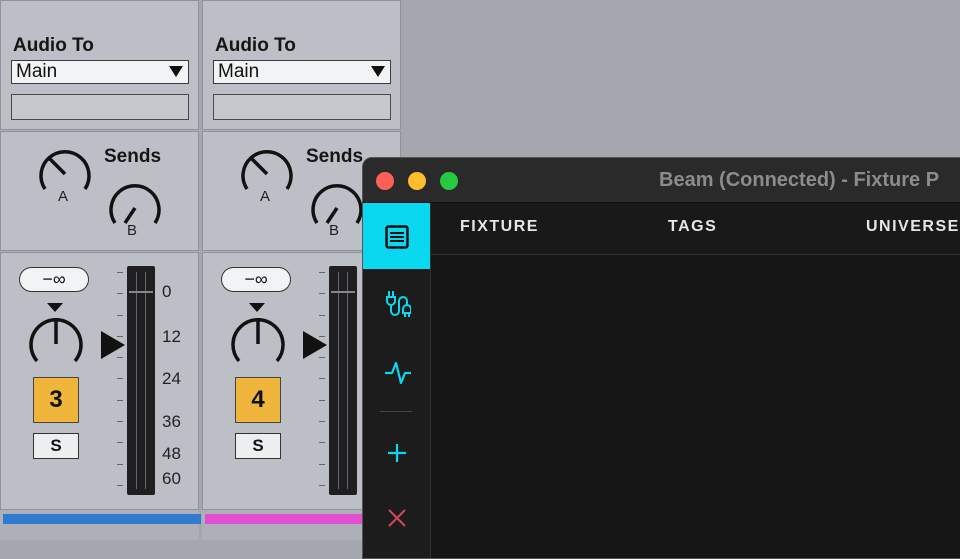  What do you see at coordinates (167, 291) in the screenshot?
I see `meter-scale-label: 0` at bounding box center [167, 291].